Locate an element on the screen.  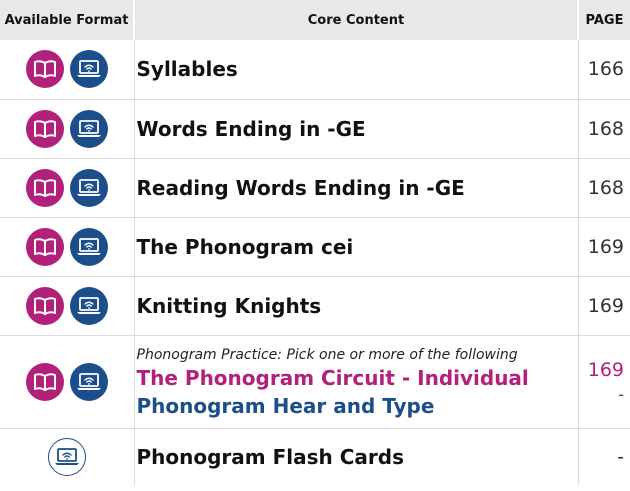
content-title: Knitting Knights is located at coordinates (356, 306).